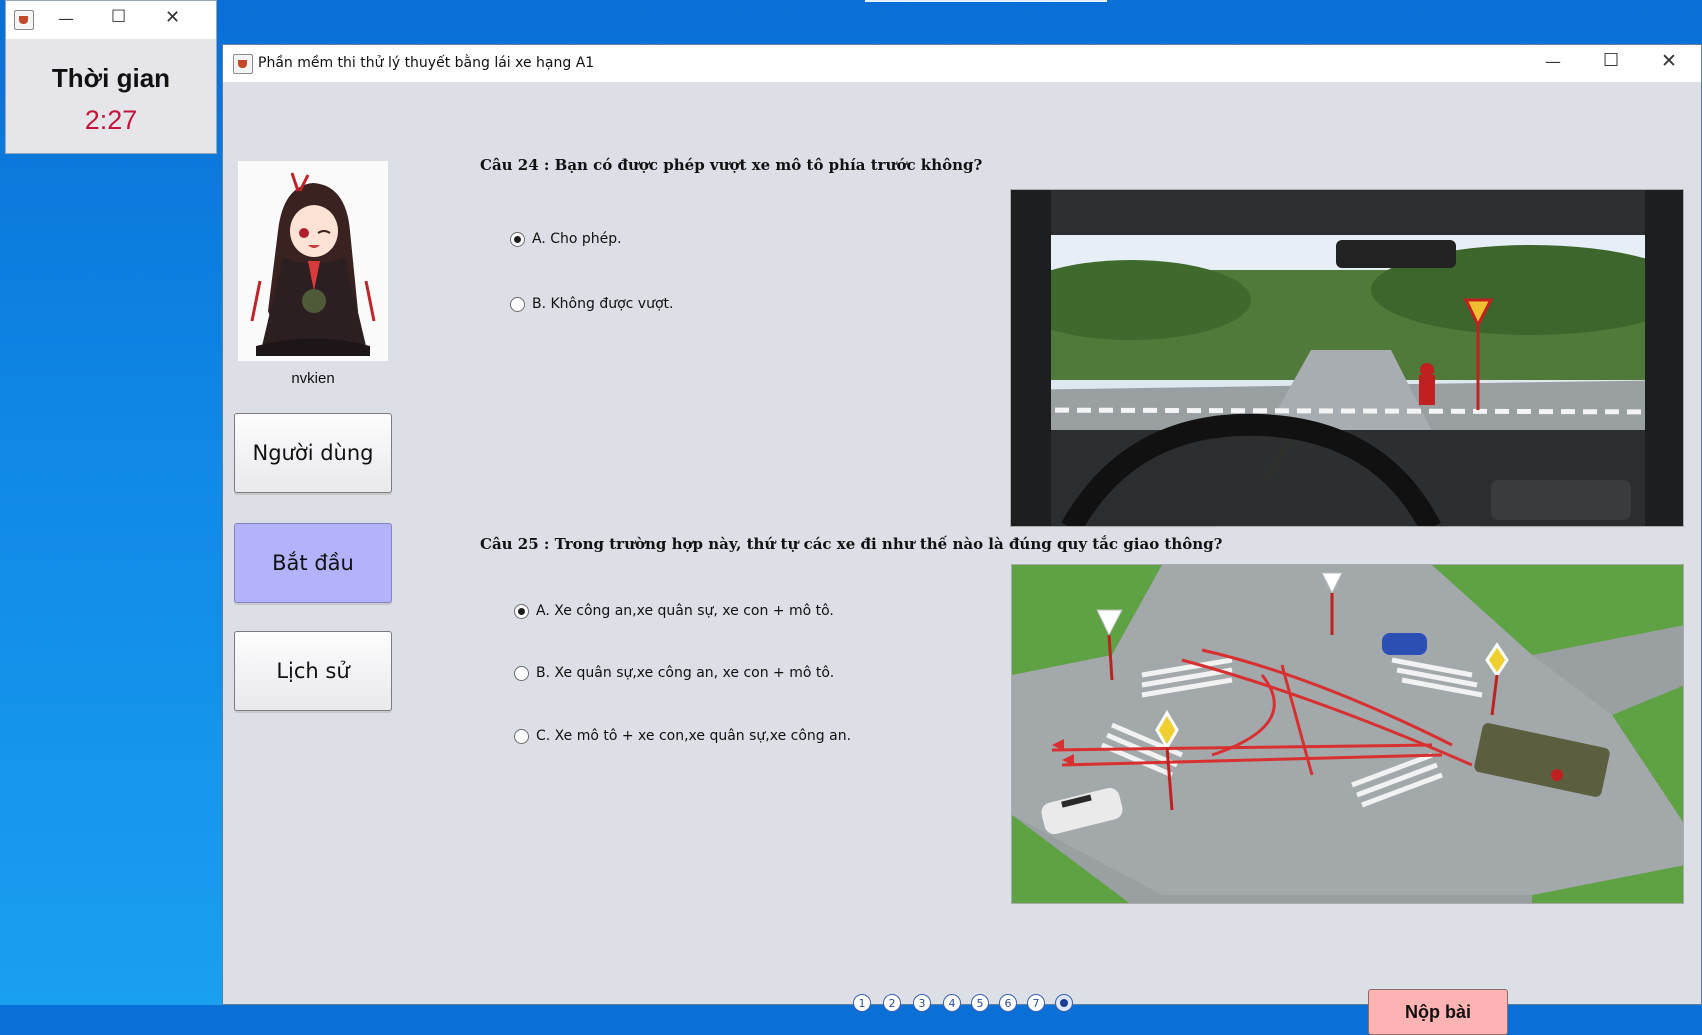 Image resolution: width=1702 pixels, height=1035 pixels. I want to click on timer-window-titlebar: — ☐ ✕, so click(111, 20).